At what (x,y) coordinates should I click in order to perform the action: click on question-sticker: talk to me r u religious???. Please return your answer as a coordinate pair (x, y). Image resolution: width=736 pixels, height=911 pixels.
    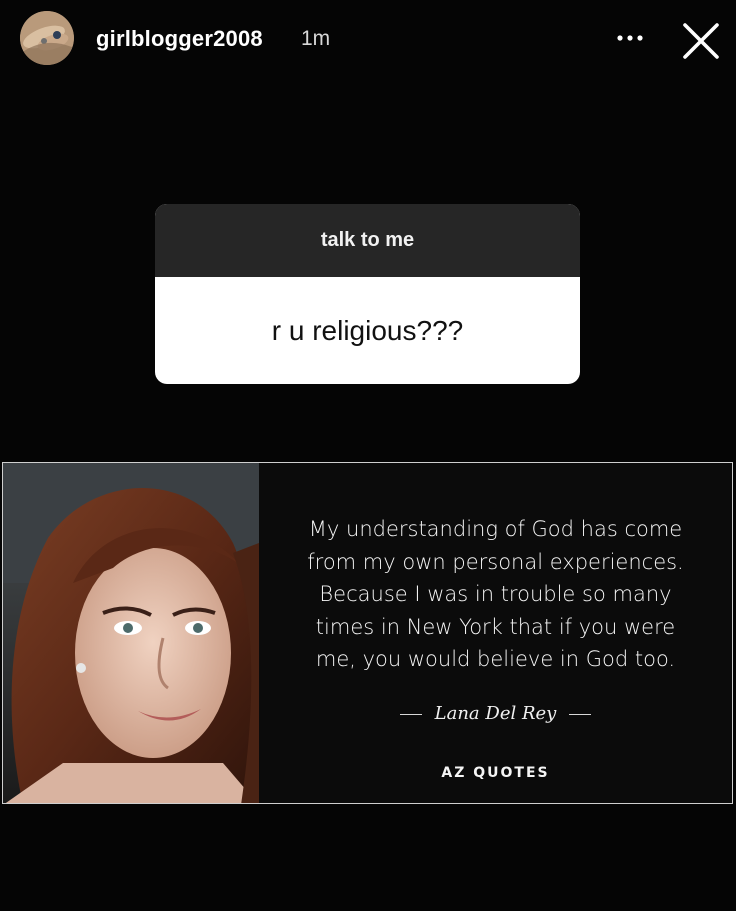
    Looking at the image, I should click on (367, 294).